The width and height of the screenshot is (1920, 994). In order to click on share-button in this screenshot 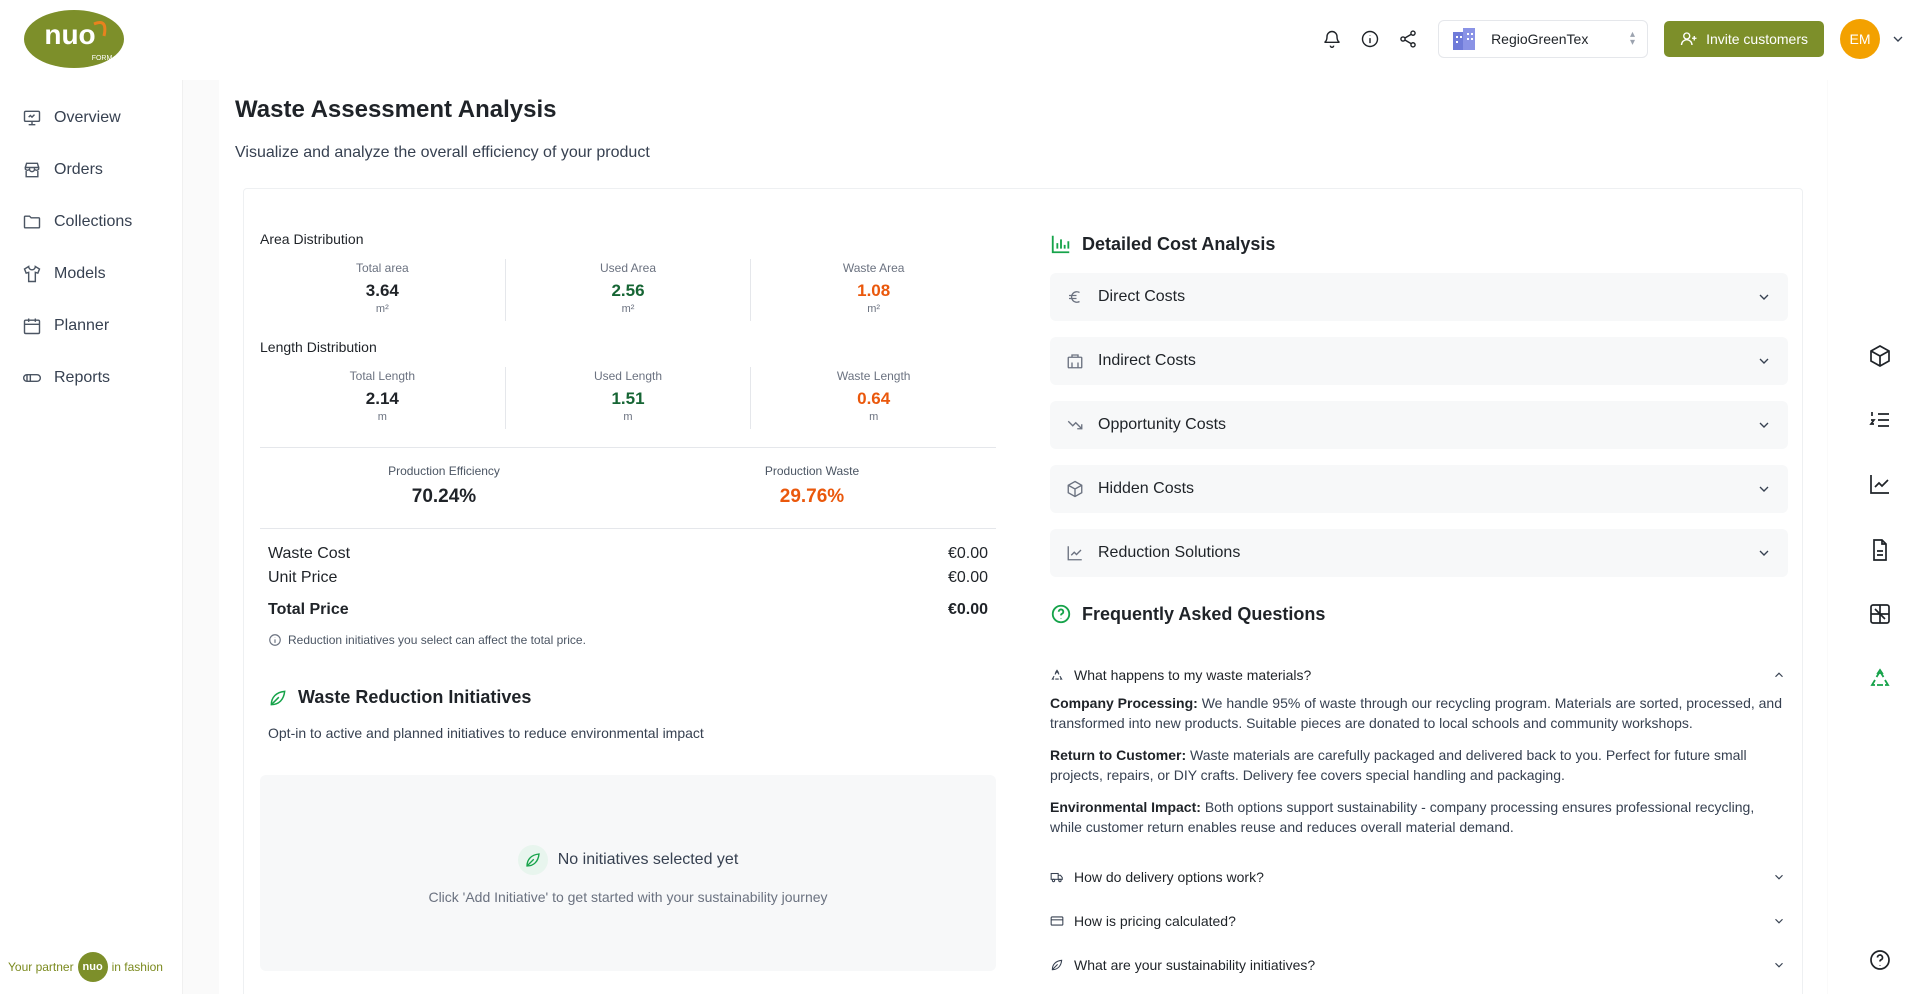, I will do `click(1408, 39)`.